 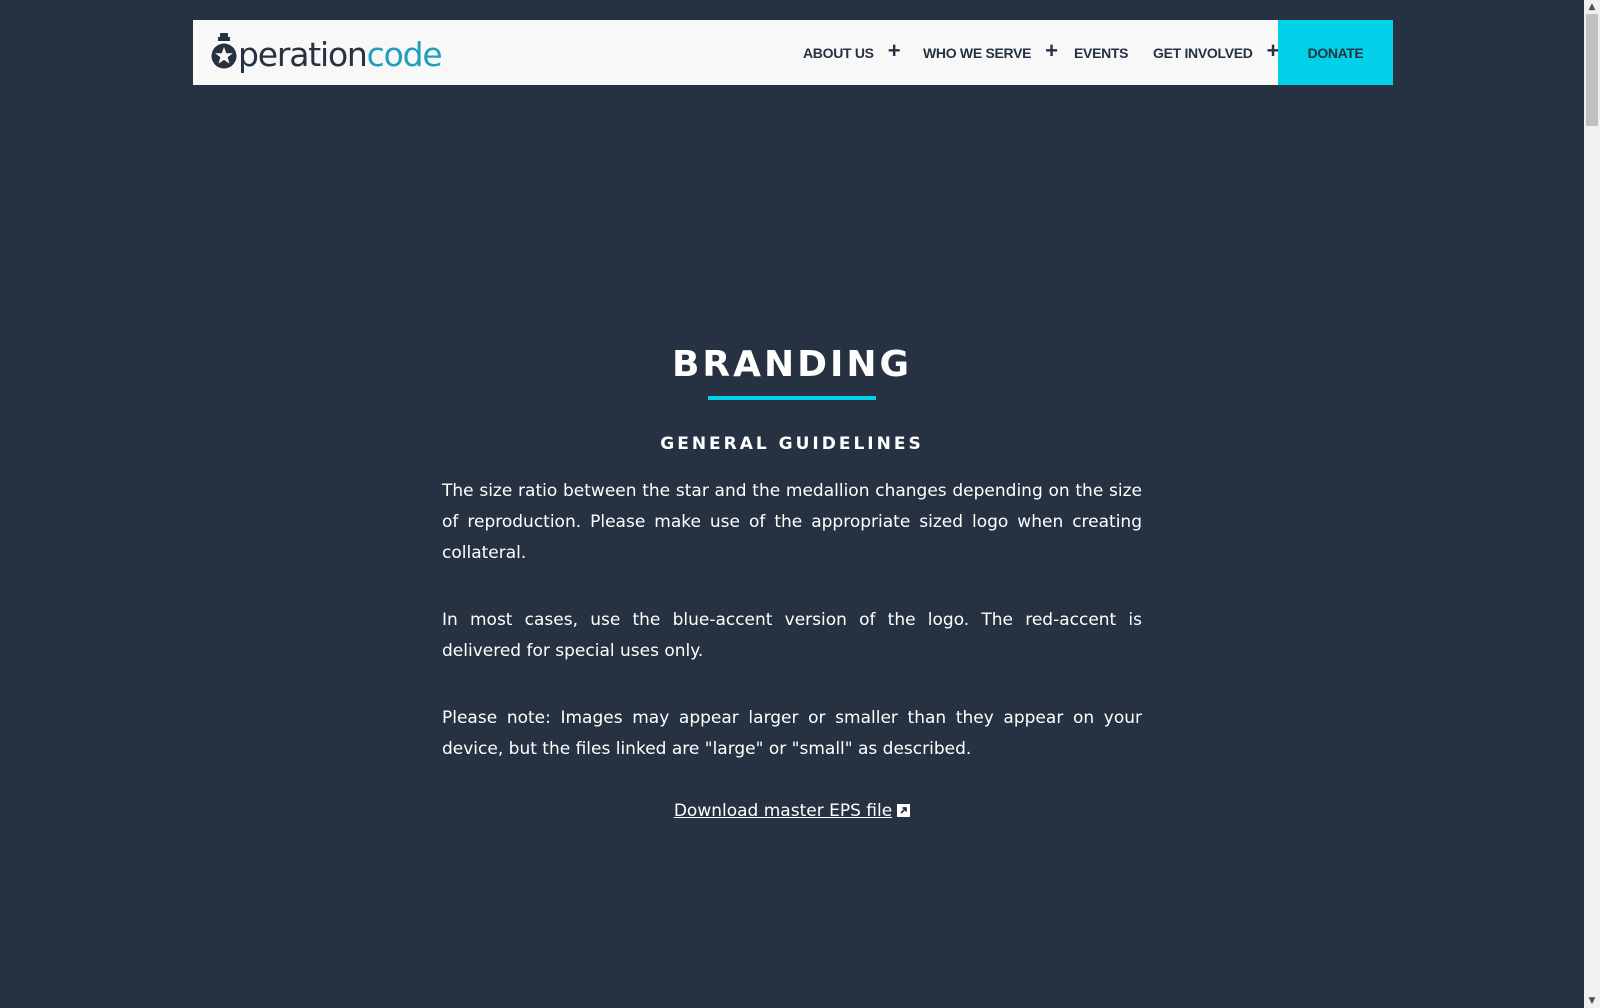 I want to click on section-subtitle: GENERAL GUIDELINES, so click(x=792, y=444).